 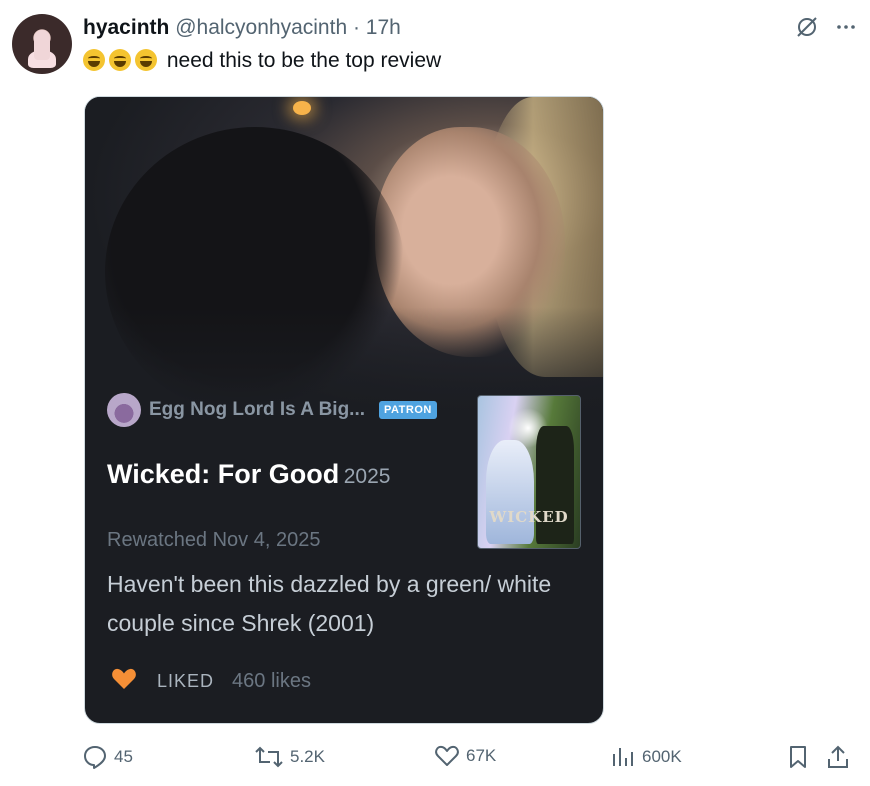 I want to click on repost-button: 5.2K, so click(x=289, y=757).